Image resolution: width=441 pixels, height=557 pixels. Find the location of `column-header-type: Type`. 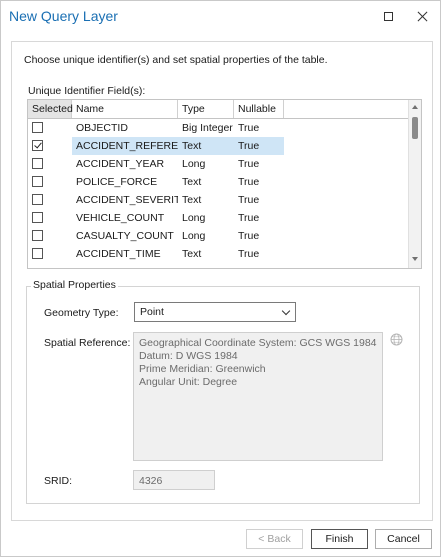

column-header-type: Type is located at coordinates (206, 109).